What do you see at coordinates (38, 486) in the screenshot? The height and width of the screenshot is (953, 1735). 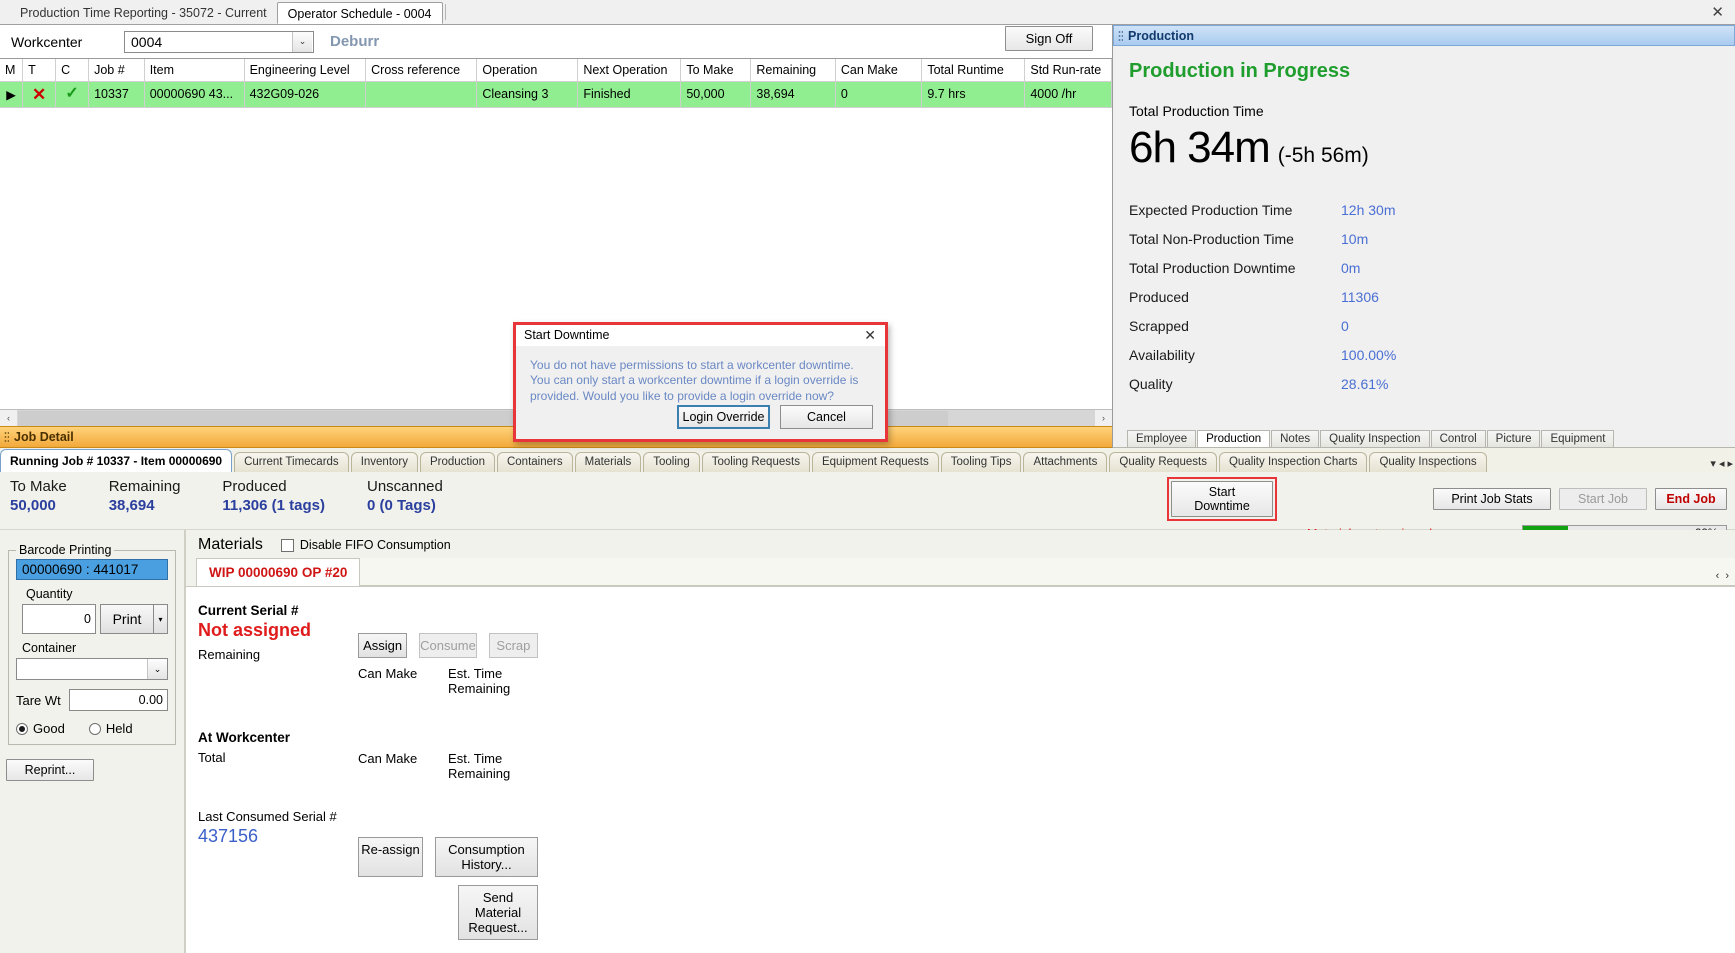 I see `stat-label: To Make` at bounding box center [38, 486].